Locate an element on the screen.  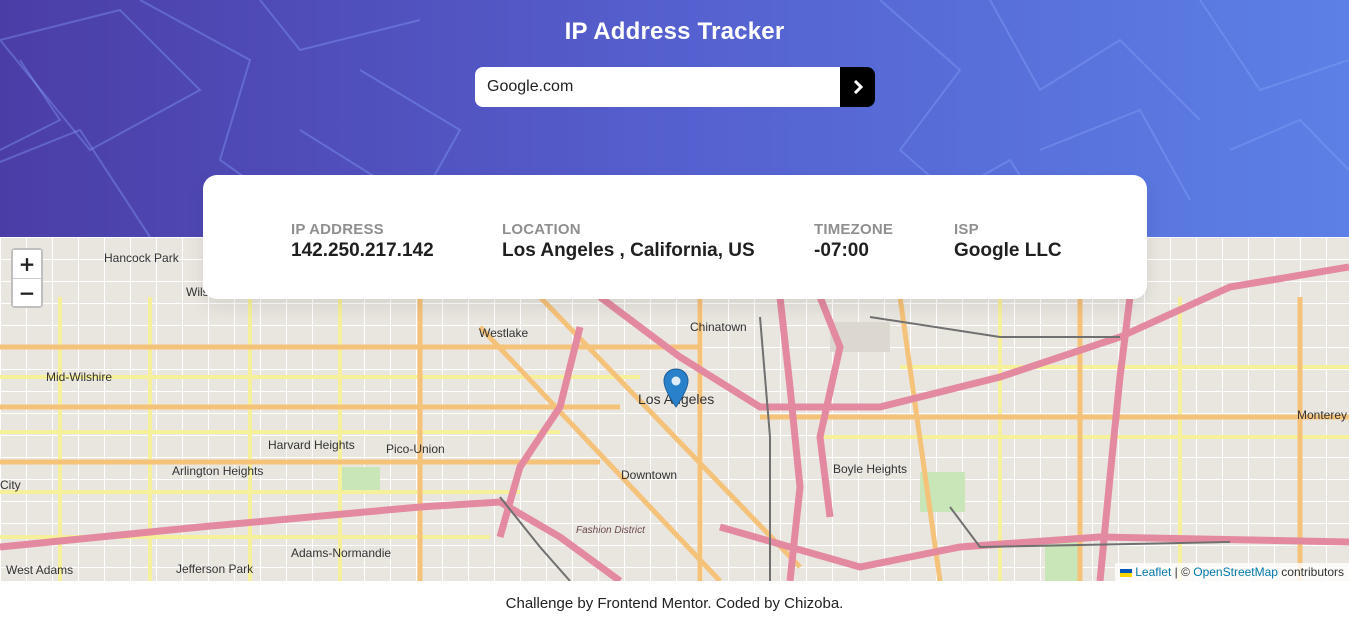
isp-field: ISP Google LLC is located at coordinates (1008, 241).